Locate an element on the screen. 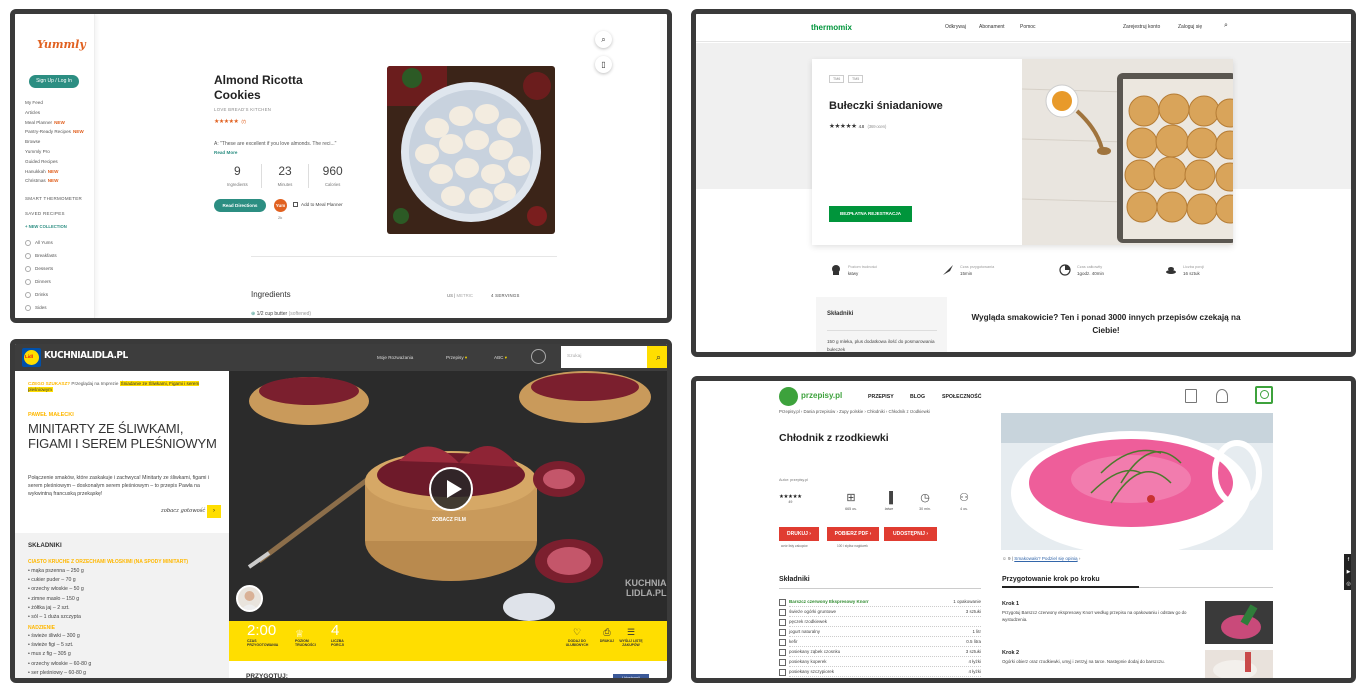  divider is located at coordinates (404, 256).